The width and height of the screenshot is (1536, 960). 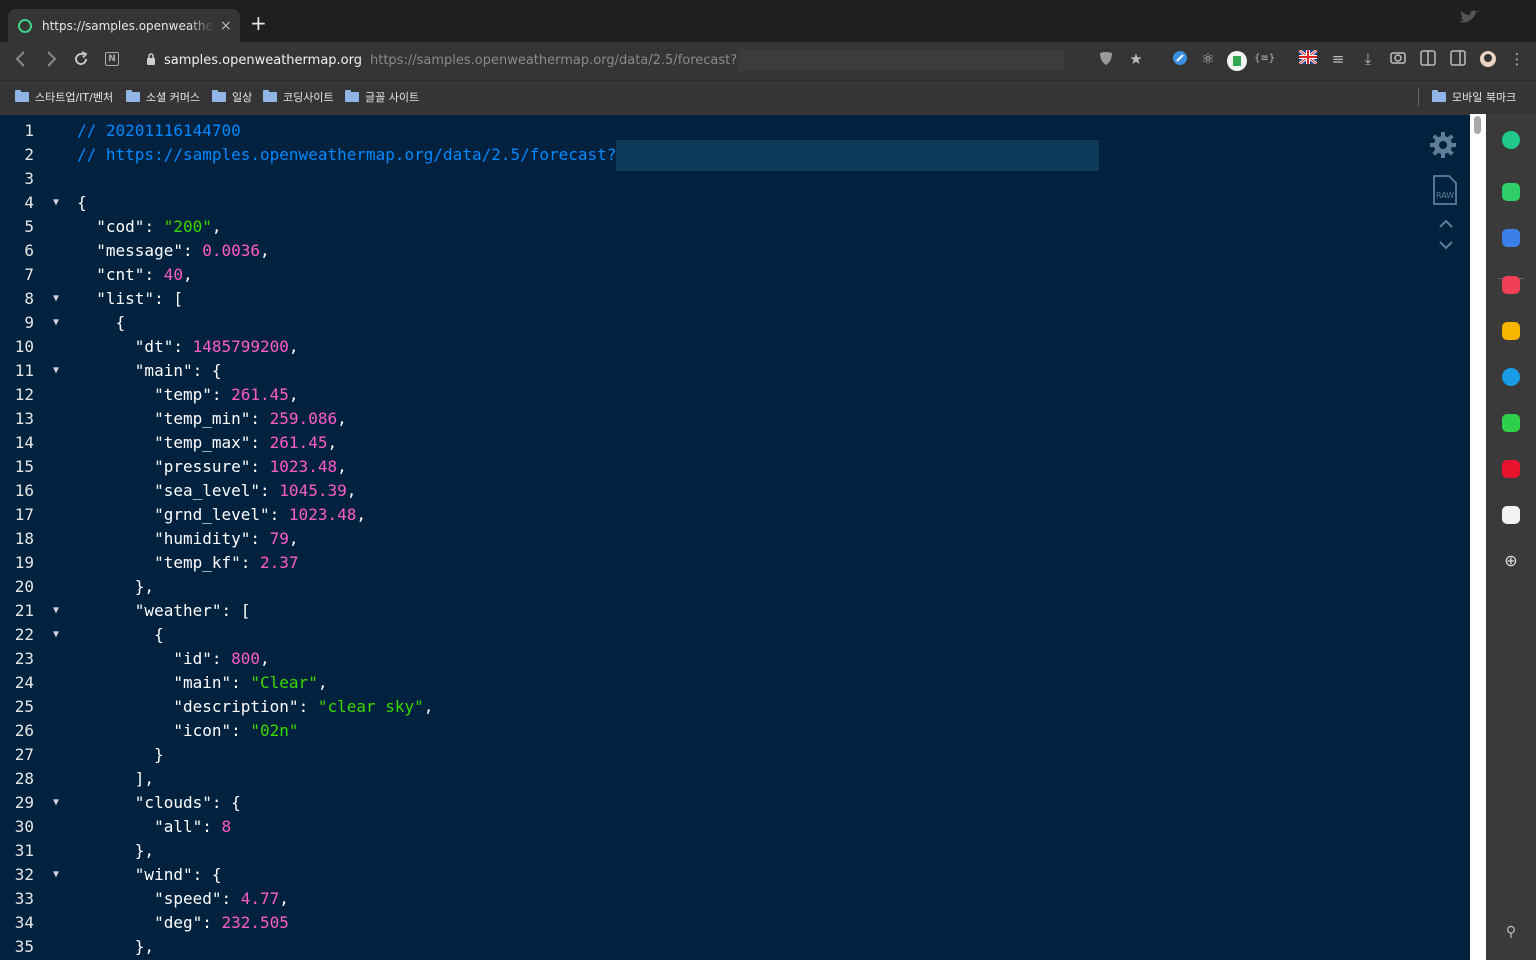 What do you see at coordinates (1458, 60) in the screenshot?
I see `sidebar-toggle-icon` at bounding box center [1458, 60].